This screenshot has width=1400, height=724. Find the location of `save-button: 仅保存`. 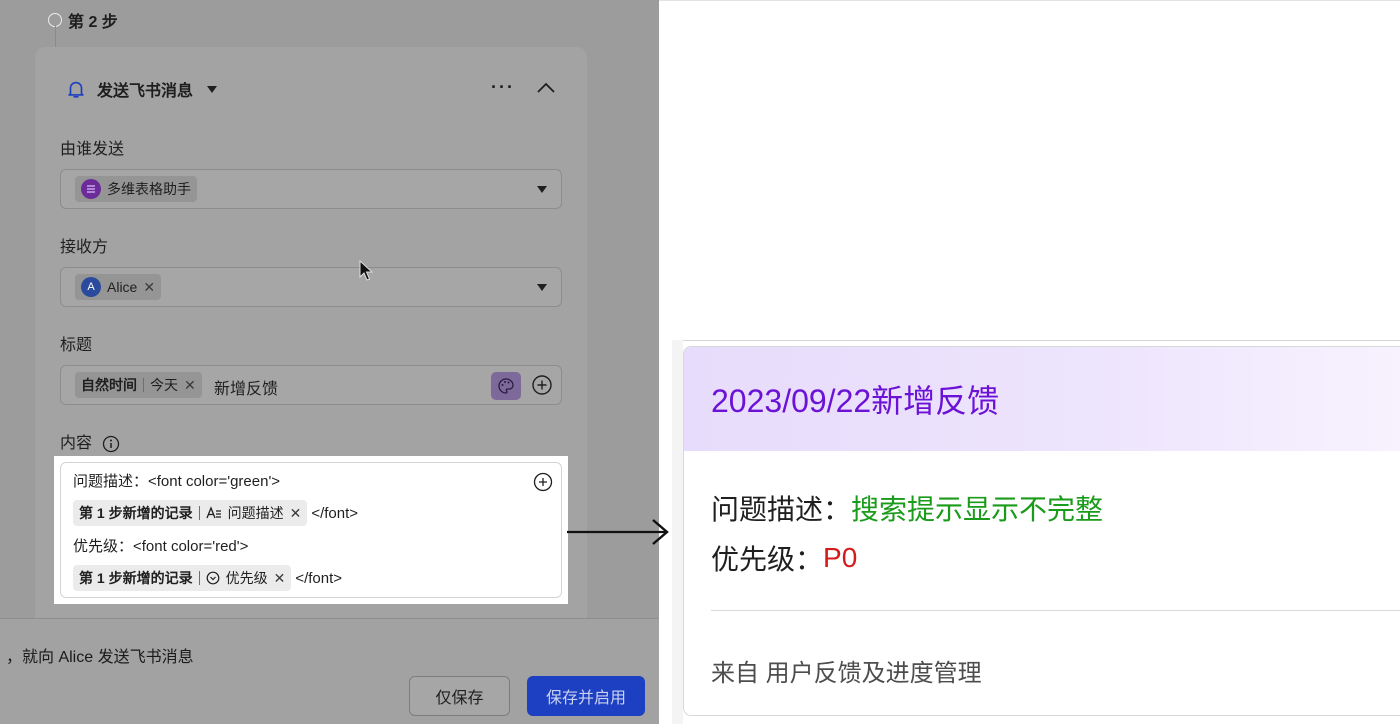

save-button: 仅保存 is located at coordinates (459, 696).